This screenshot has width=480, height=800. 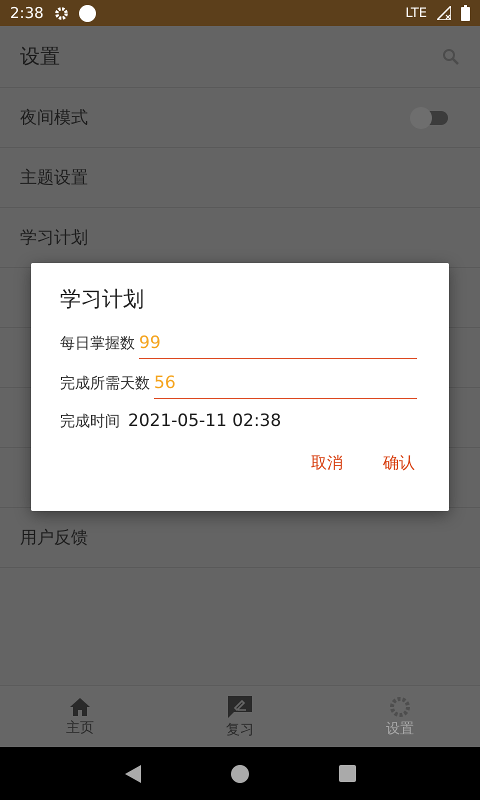 I want to click on nav-tab: 主页, so click(x=80, y=716).